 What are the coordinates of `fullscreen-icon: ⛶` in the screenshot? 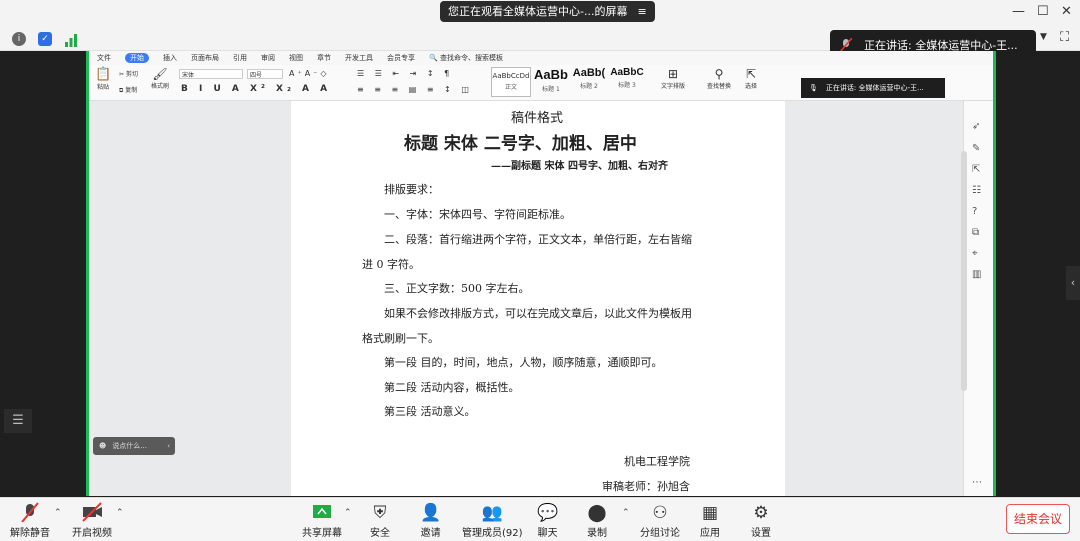 It's located at (1064, 37).